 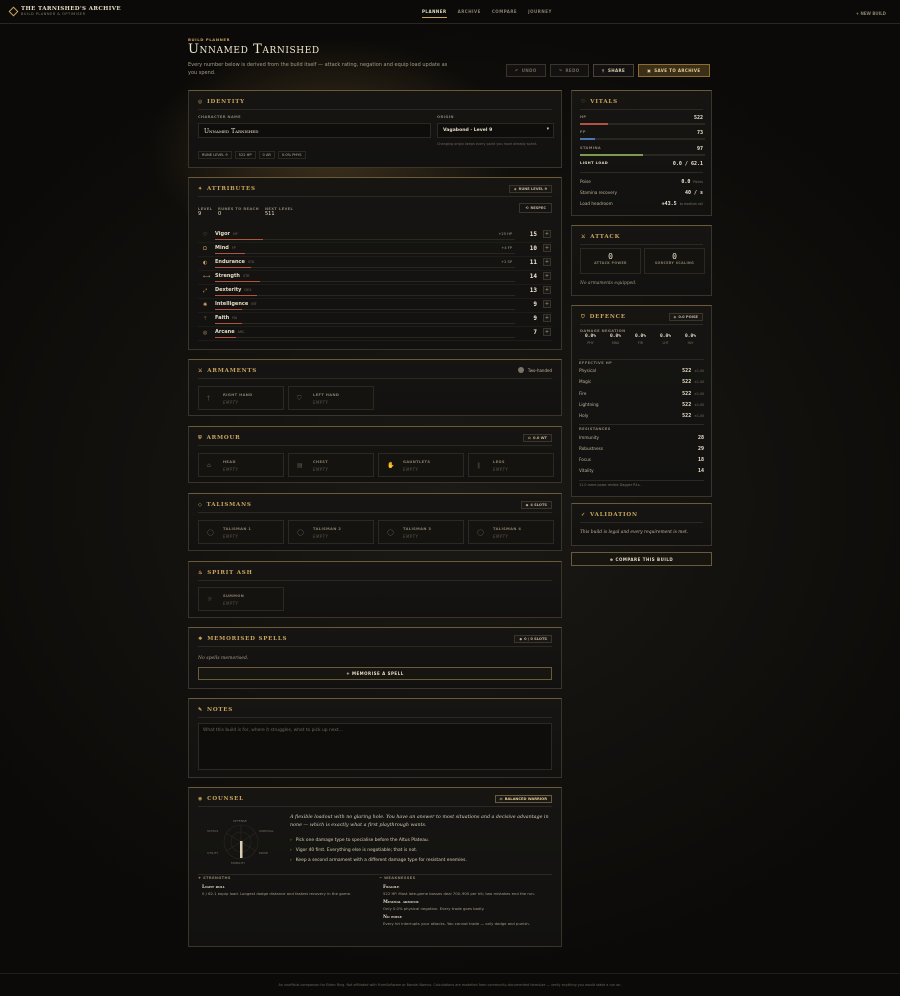 I want to click on ehp-row-holy: Holy 522 ×1.00, so click(x=641, y=416).